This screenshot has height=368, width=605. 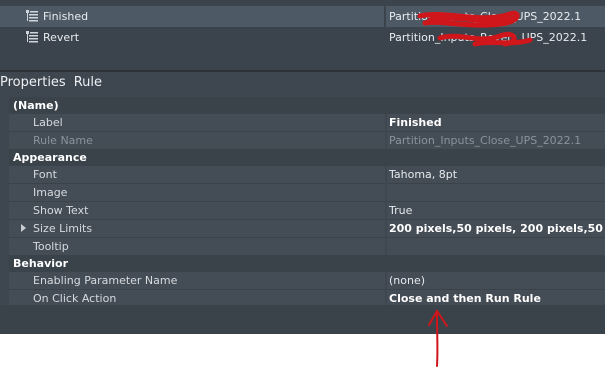 What do you see at coordinates (50, 192) in the screenshot?
I see `property-name: Image` at bounding box center [50, 192].